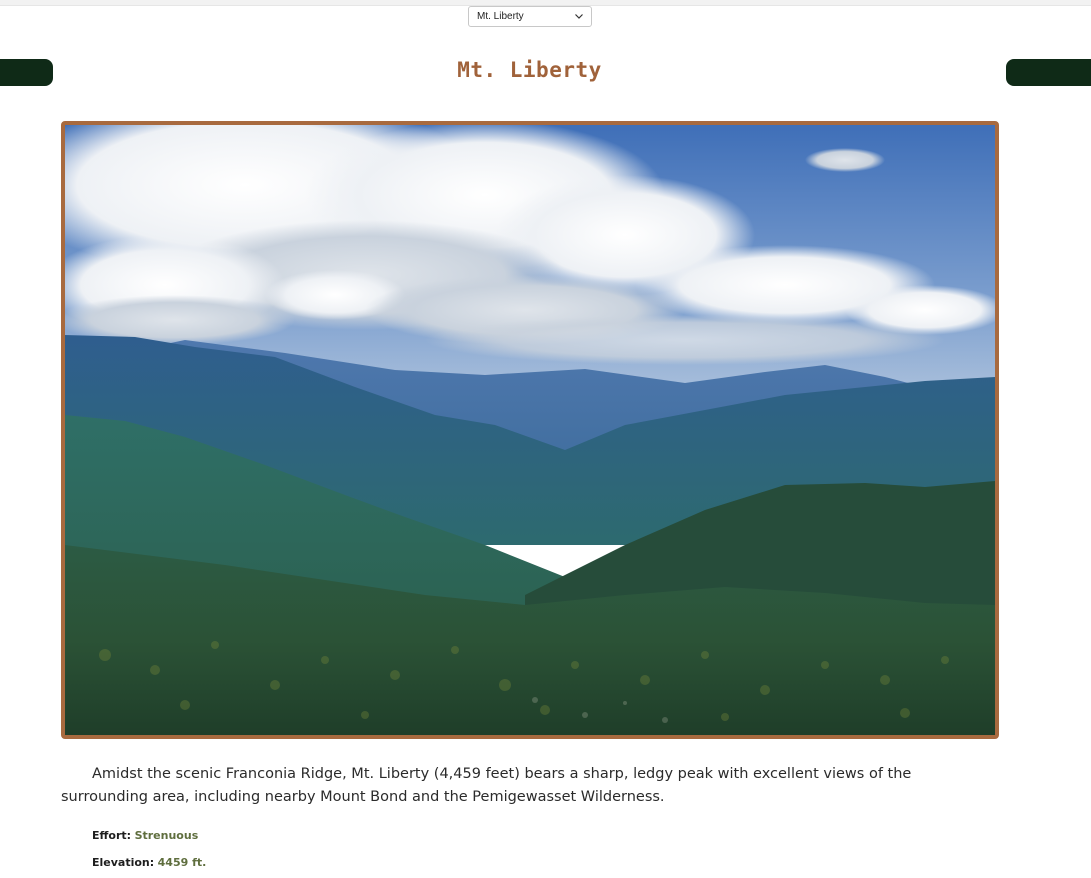 Image resolution: width=1091 pixels, height=878 pixels. I want to click on effort-value: Strenuous, so click(166, 835).